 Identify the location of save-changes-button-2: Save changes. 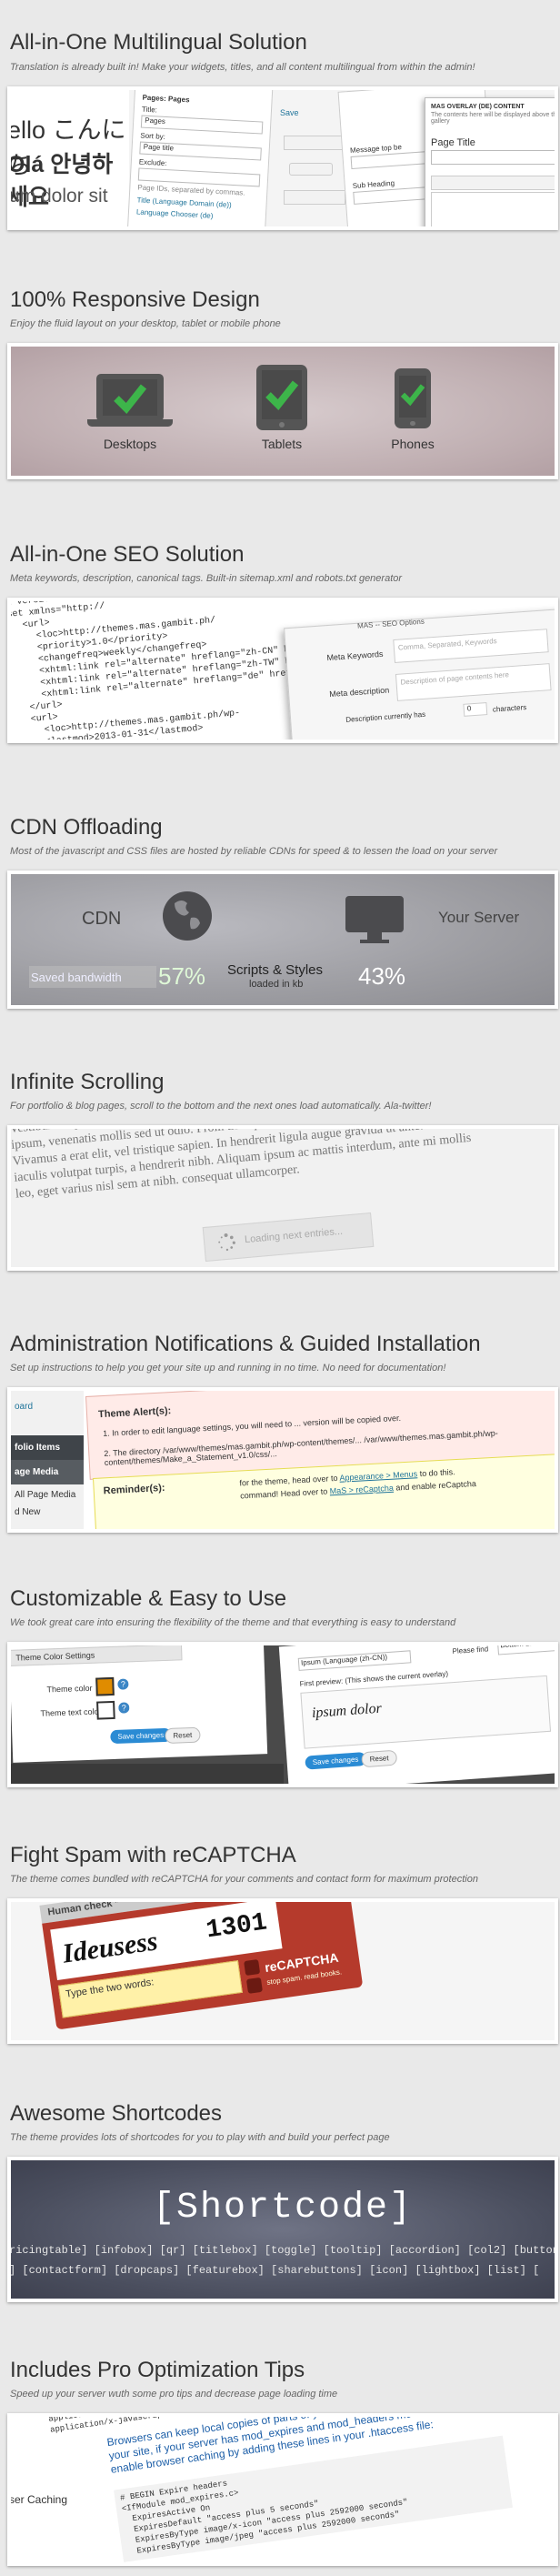
(335, 1761).